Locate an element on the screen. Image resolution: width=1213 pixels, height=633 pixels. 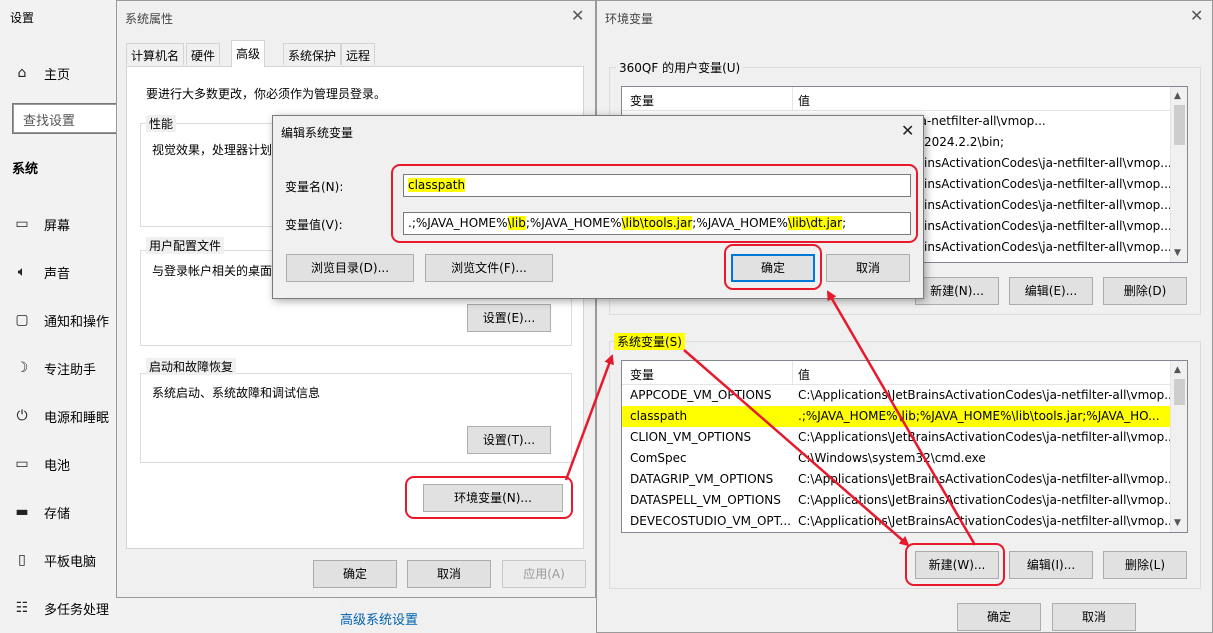
tab-advanced: 高级 is located at coordinates (248, 53).